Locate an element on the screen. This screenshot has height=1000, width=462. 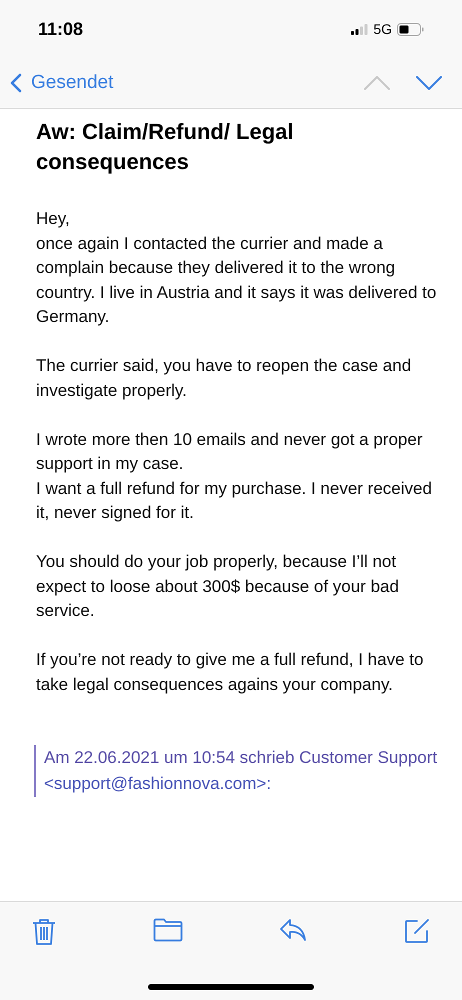
back-button: Gesendet is located at coordinates (62, 83).